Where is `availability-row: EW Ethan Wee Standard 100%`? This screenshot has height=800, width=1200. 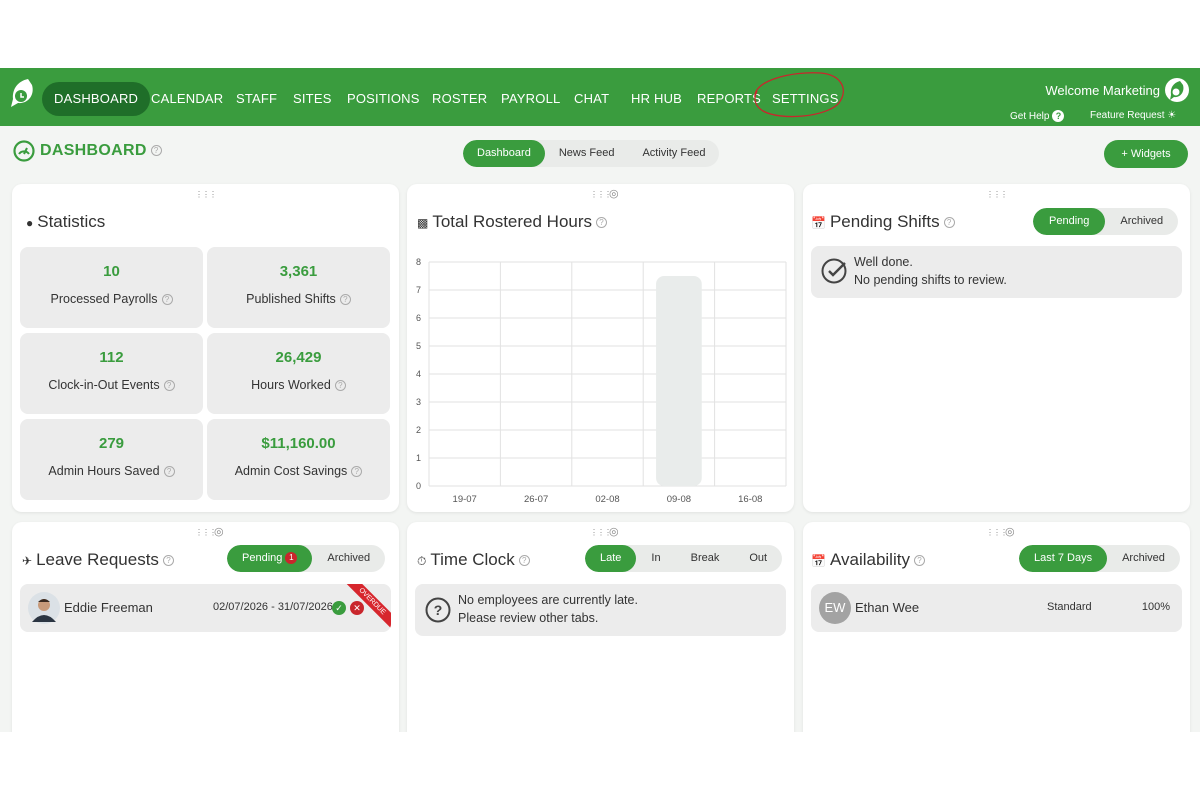 availability-row: EW Ethan Wee Standard 100% is located at coordinates (996, 608).